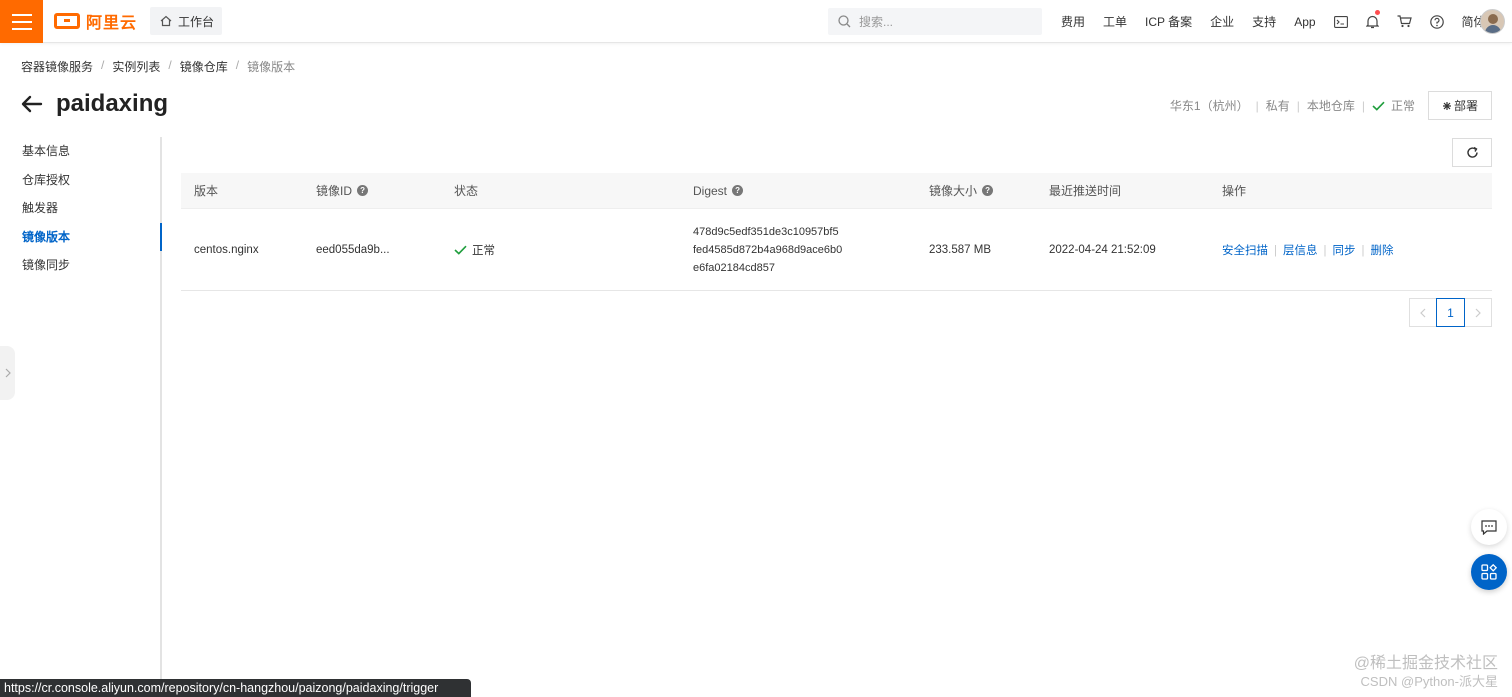 This screenshot has height=697, width=1512. I want to click on sidebar-item-basic-info: 基本信息, so click(80, 151).